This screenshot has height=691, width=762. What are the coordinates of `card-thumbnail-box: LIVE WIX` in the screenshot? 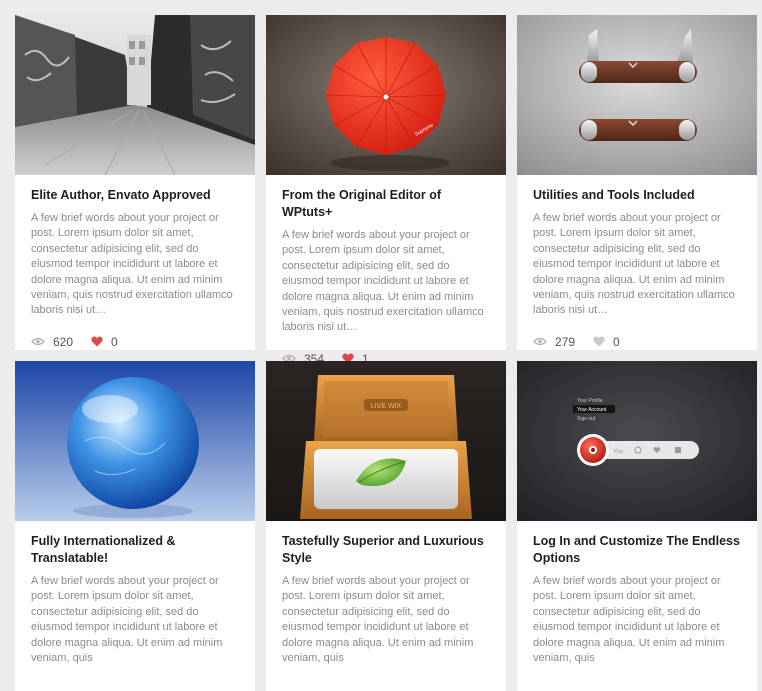 It's located at (386, 441).